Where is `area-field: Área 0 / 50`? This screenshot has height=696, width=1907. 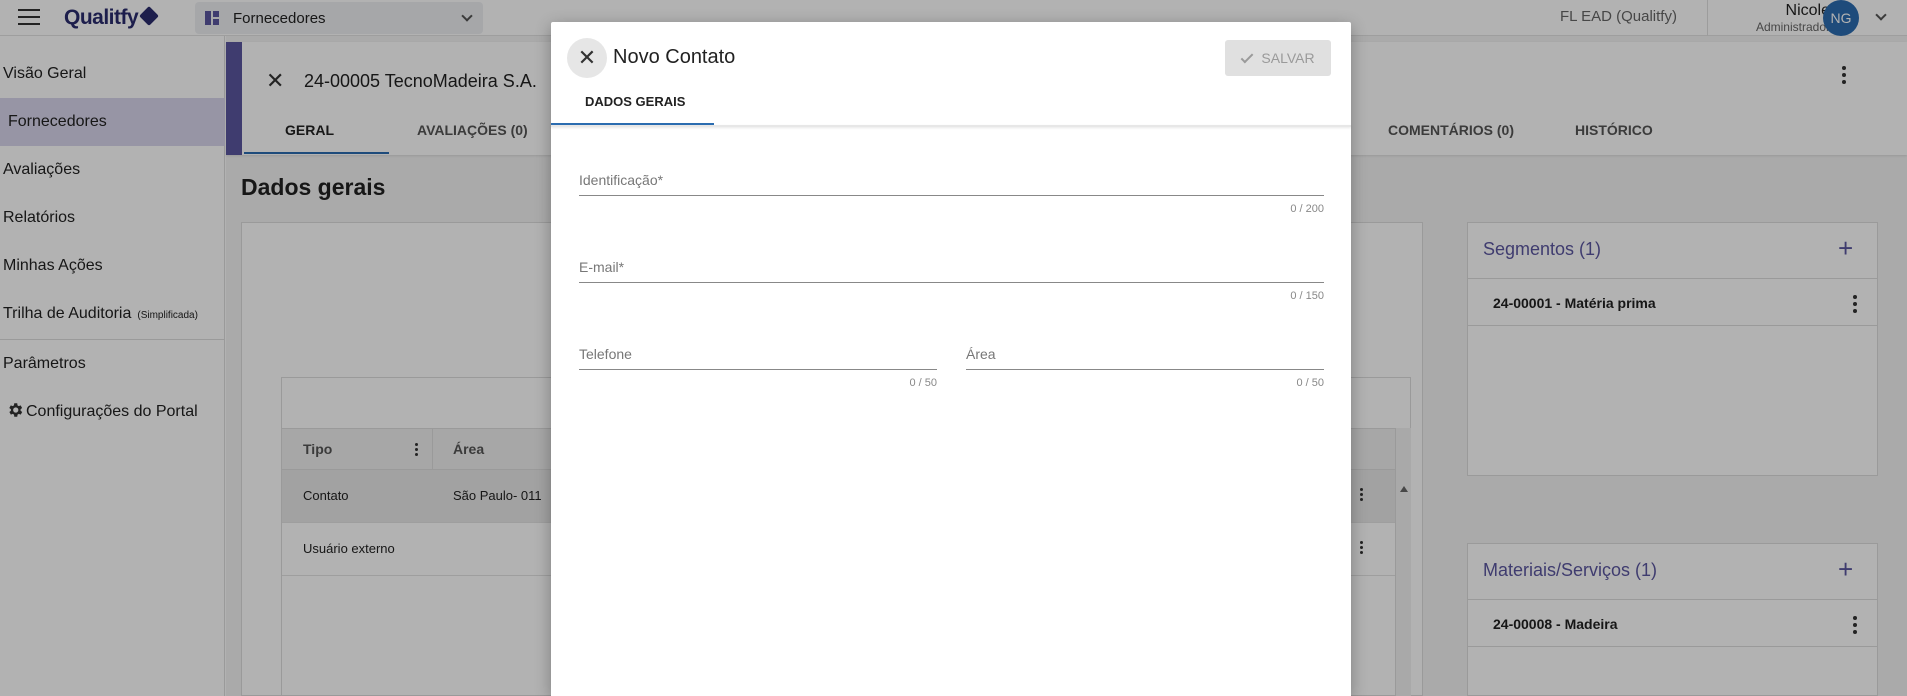
area-field: Área 0 / 50 is located at coordinates (1145, 367).